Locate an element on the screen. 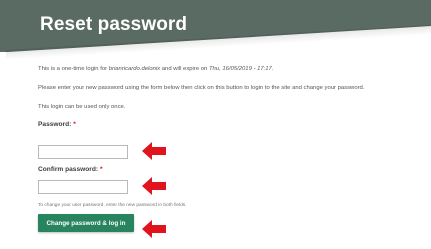 This screenshot has width=431, height=249. confirm-password-input is located at coordinates (83, 187).